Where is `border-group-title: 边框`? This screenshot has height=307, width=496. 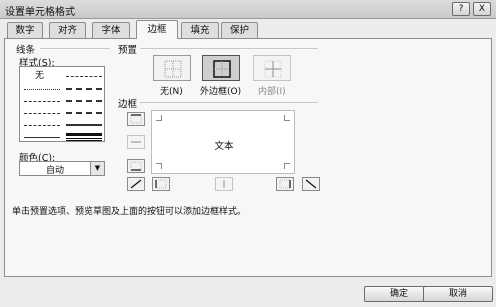 border-group-title: 边框 is located at coordinates (128, 104).